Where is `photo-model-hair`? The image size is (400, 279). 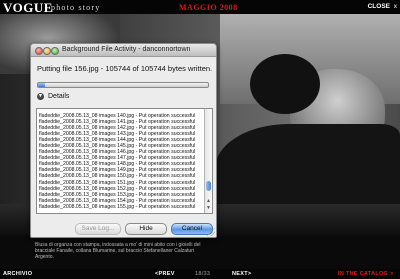
photo-model-hair is located at coordinates (285, 84).